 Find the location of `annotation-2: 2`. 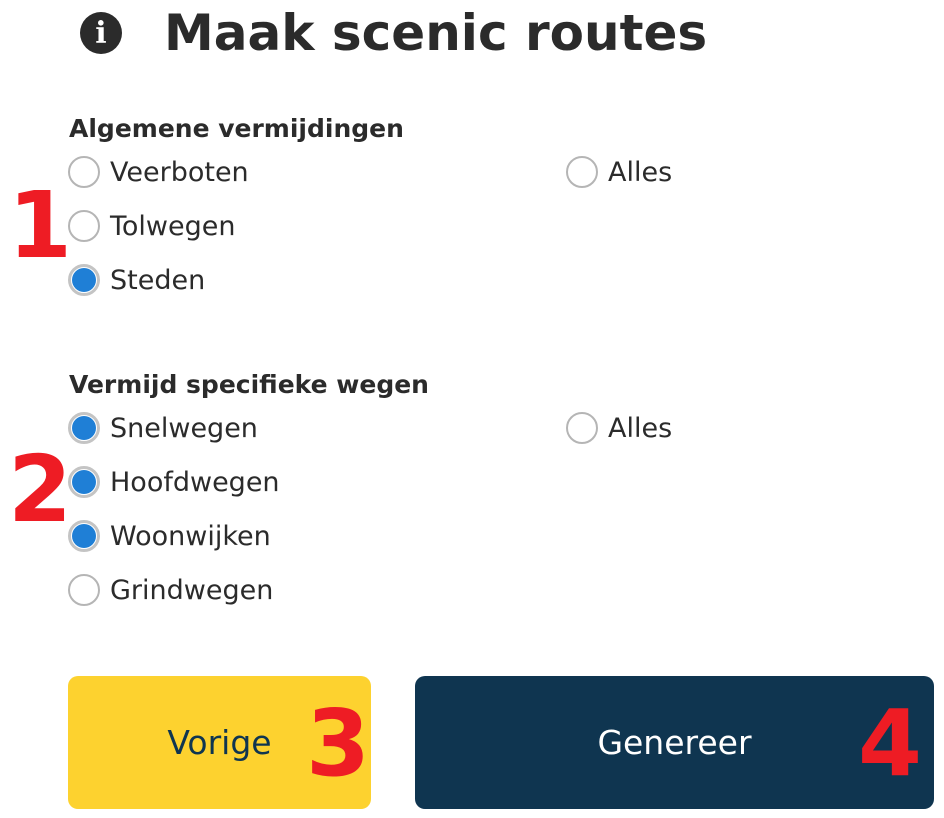

annotation-2: 2 is located at coordinates (40, 489).